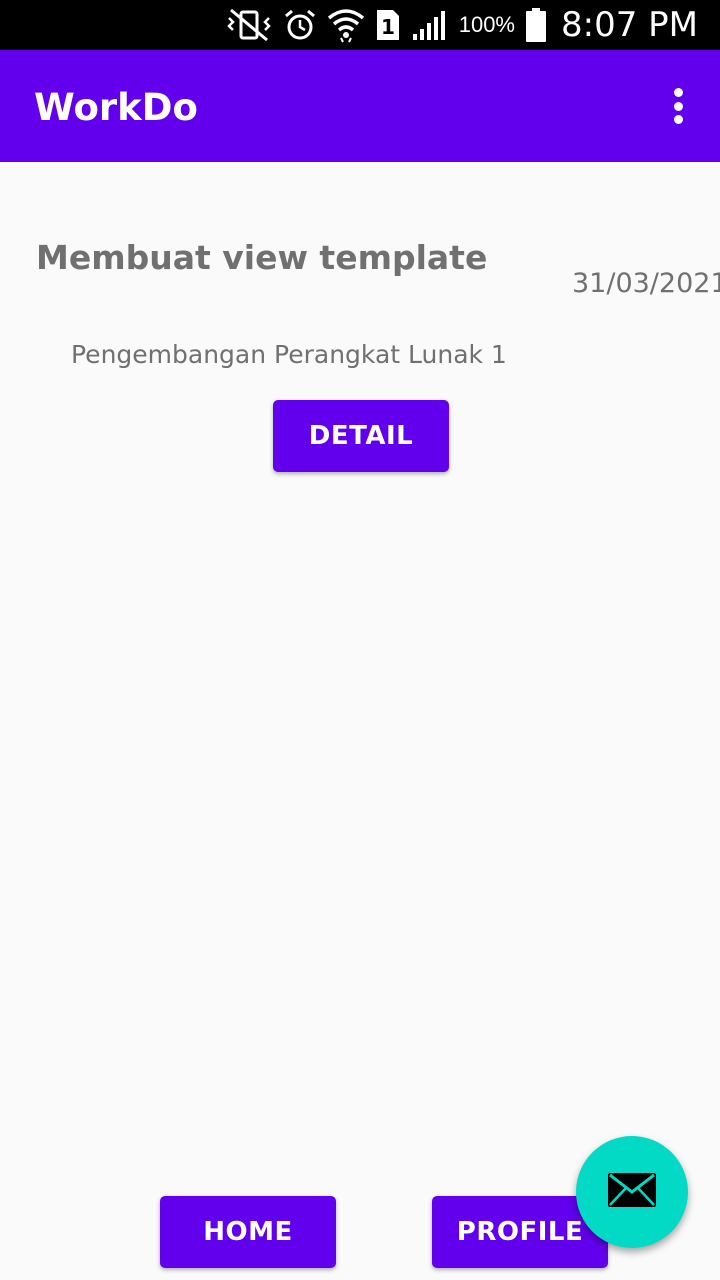 The height and width of the screenshot is (1280, 720). I want to click on battery-icon, so click(536, 25).